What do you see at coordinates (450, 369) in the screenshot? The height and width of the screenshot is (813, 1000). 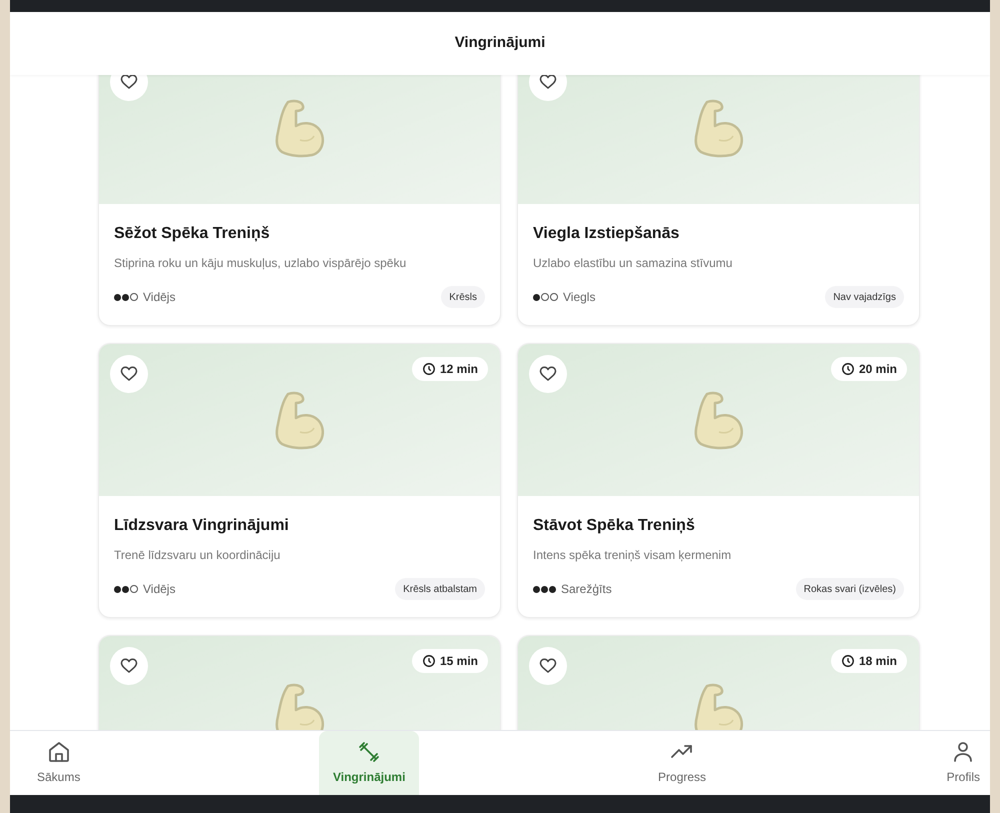 I see `duration-badge: 12 min` at bounding box center [450, 369].